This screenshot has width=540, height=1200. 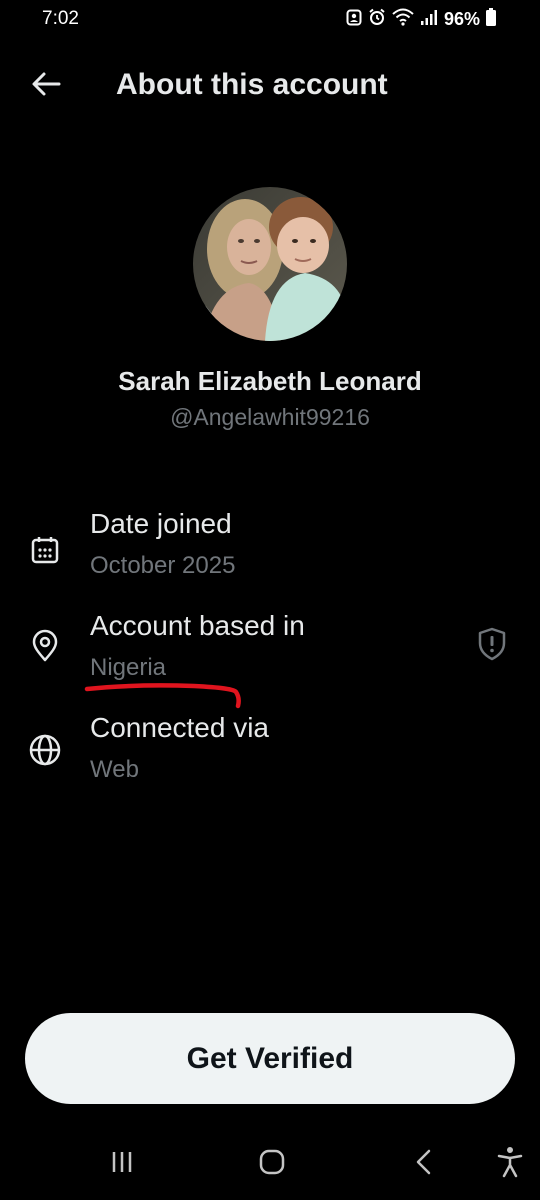 I want to click on info-row-based-in: Account based in Nigeria, so click(x=270, y=655).